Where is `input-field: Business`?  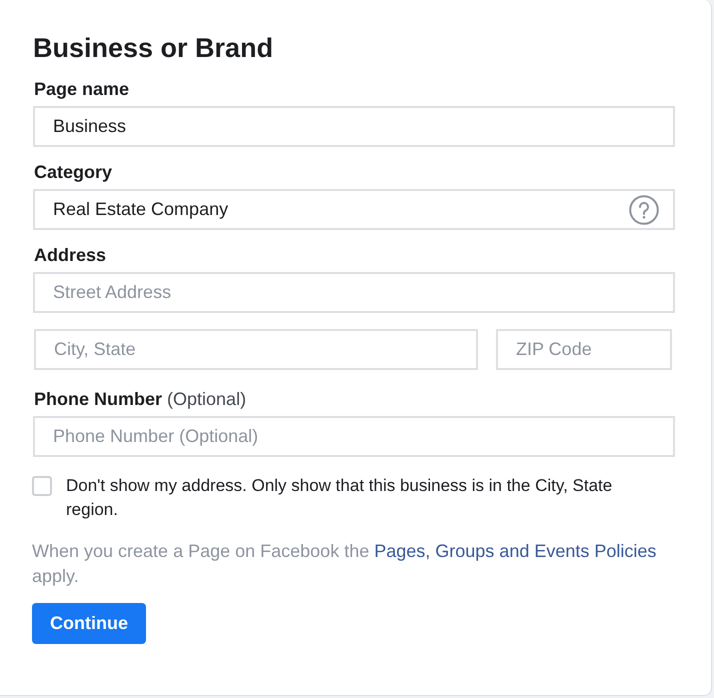 input-field: Business is located at coordinates (354, 126).